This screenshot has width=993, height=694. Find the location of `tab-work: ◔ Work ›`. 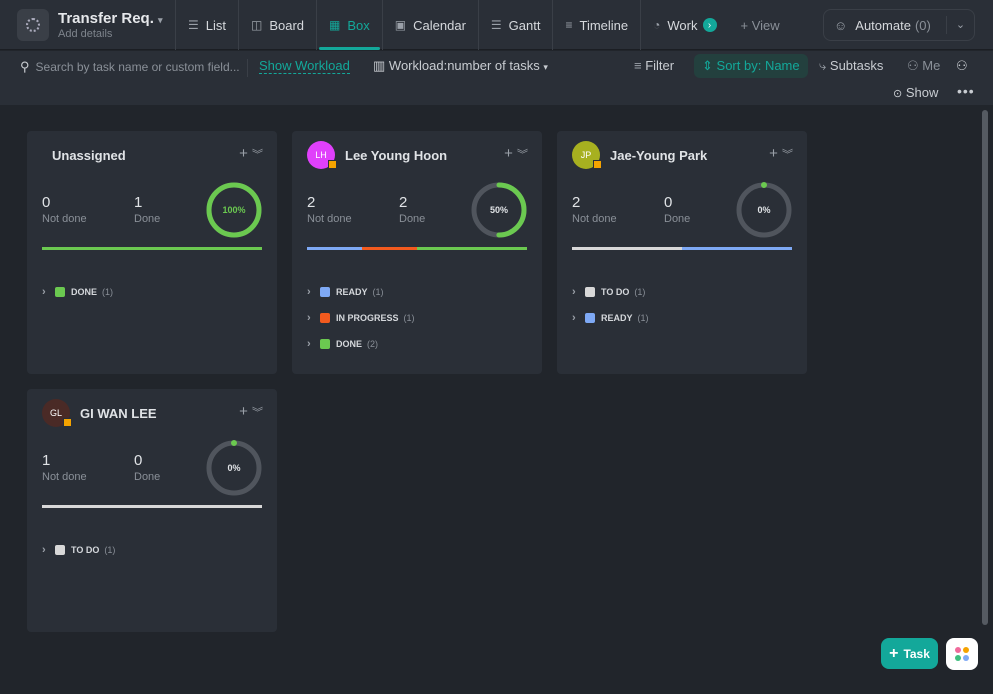

tab-work: ◔ Work › is located at coordinates (684, 25).